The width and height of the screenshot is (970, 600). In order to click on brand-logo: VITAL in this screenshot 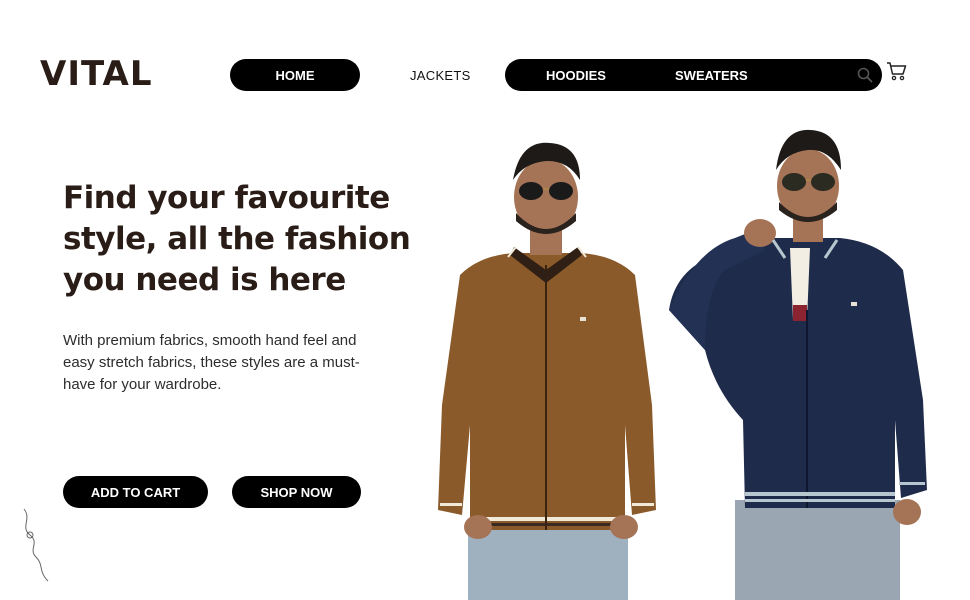, I will do `click(96, 74)`.